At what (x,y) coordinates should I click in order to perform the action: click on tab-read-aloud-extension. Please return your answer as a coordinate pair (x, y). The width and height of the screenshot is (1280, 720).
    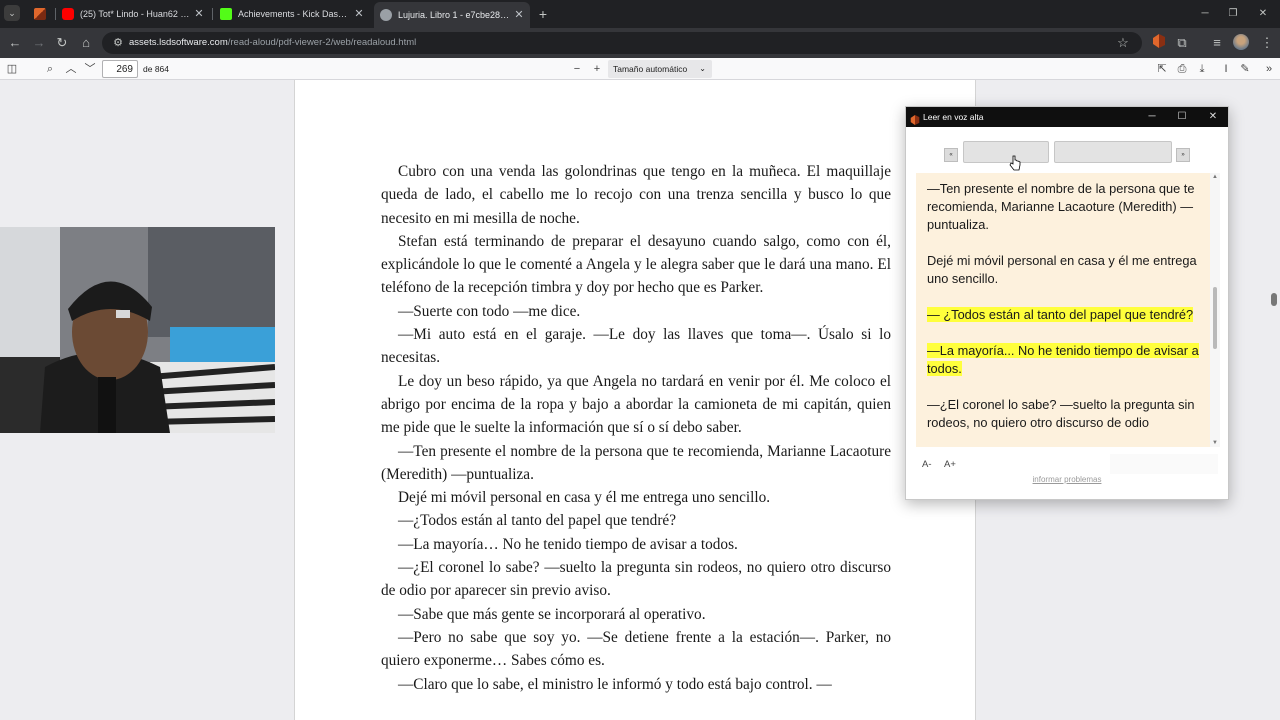
    Looking at the image, I should click on (41, 14).